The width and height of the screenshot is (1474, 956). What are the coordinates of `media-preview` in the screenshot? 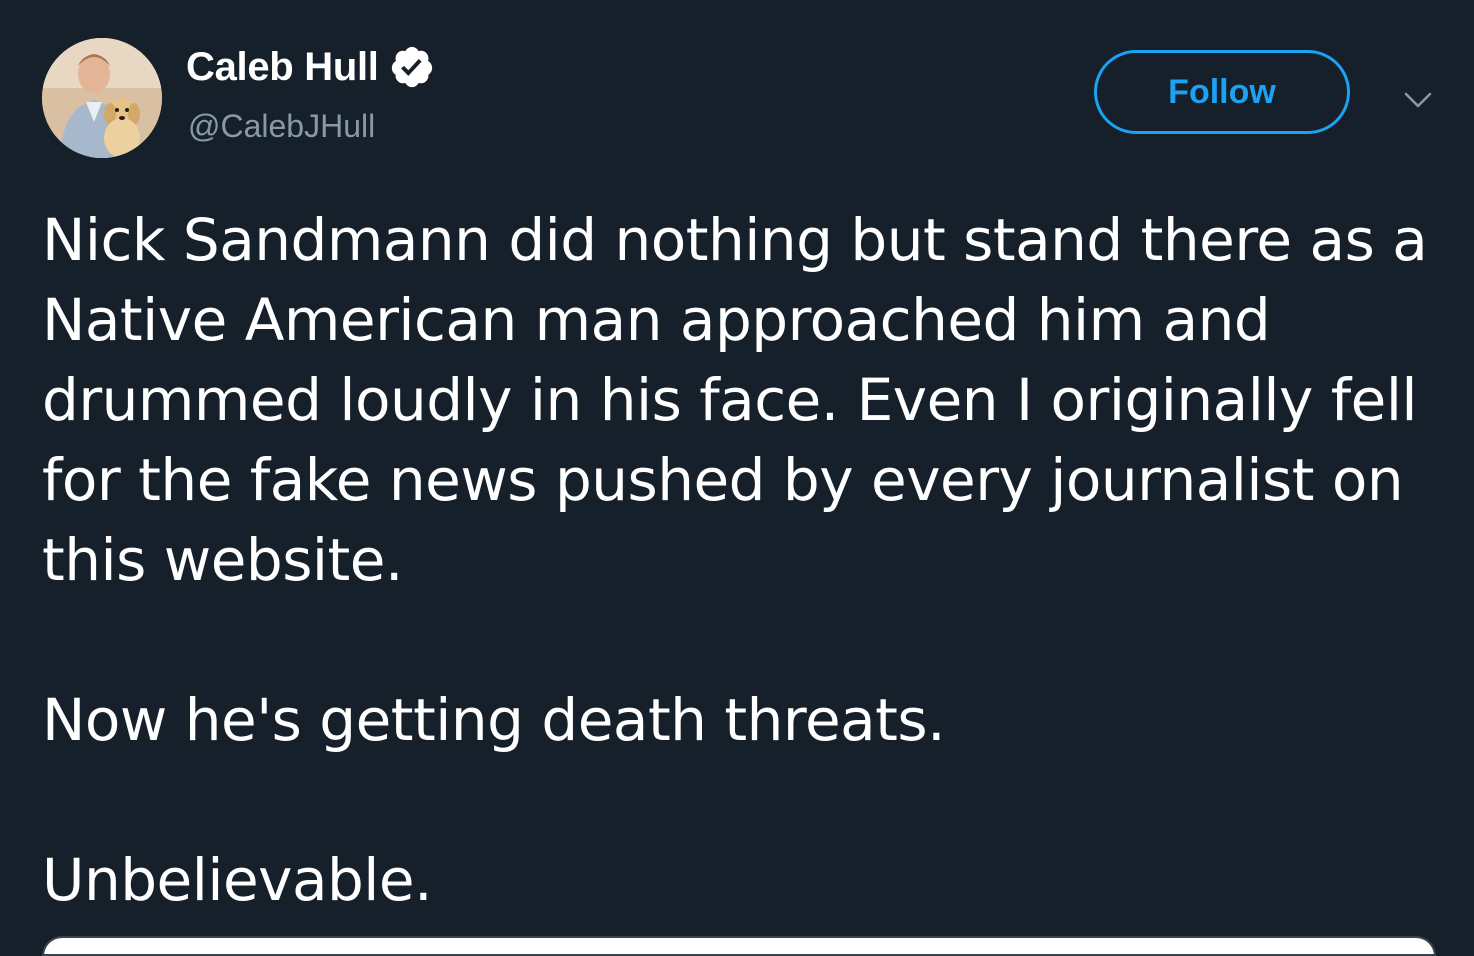 It's located at (739, 946).